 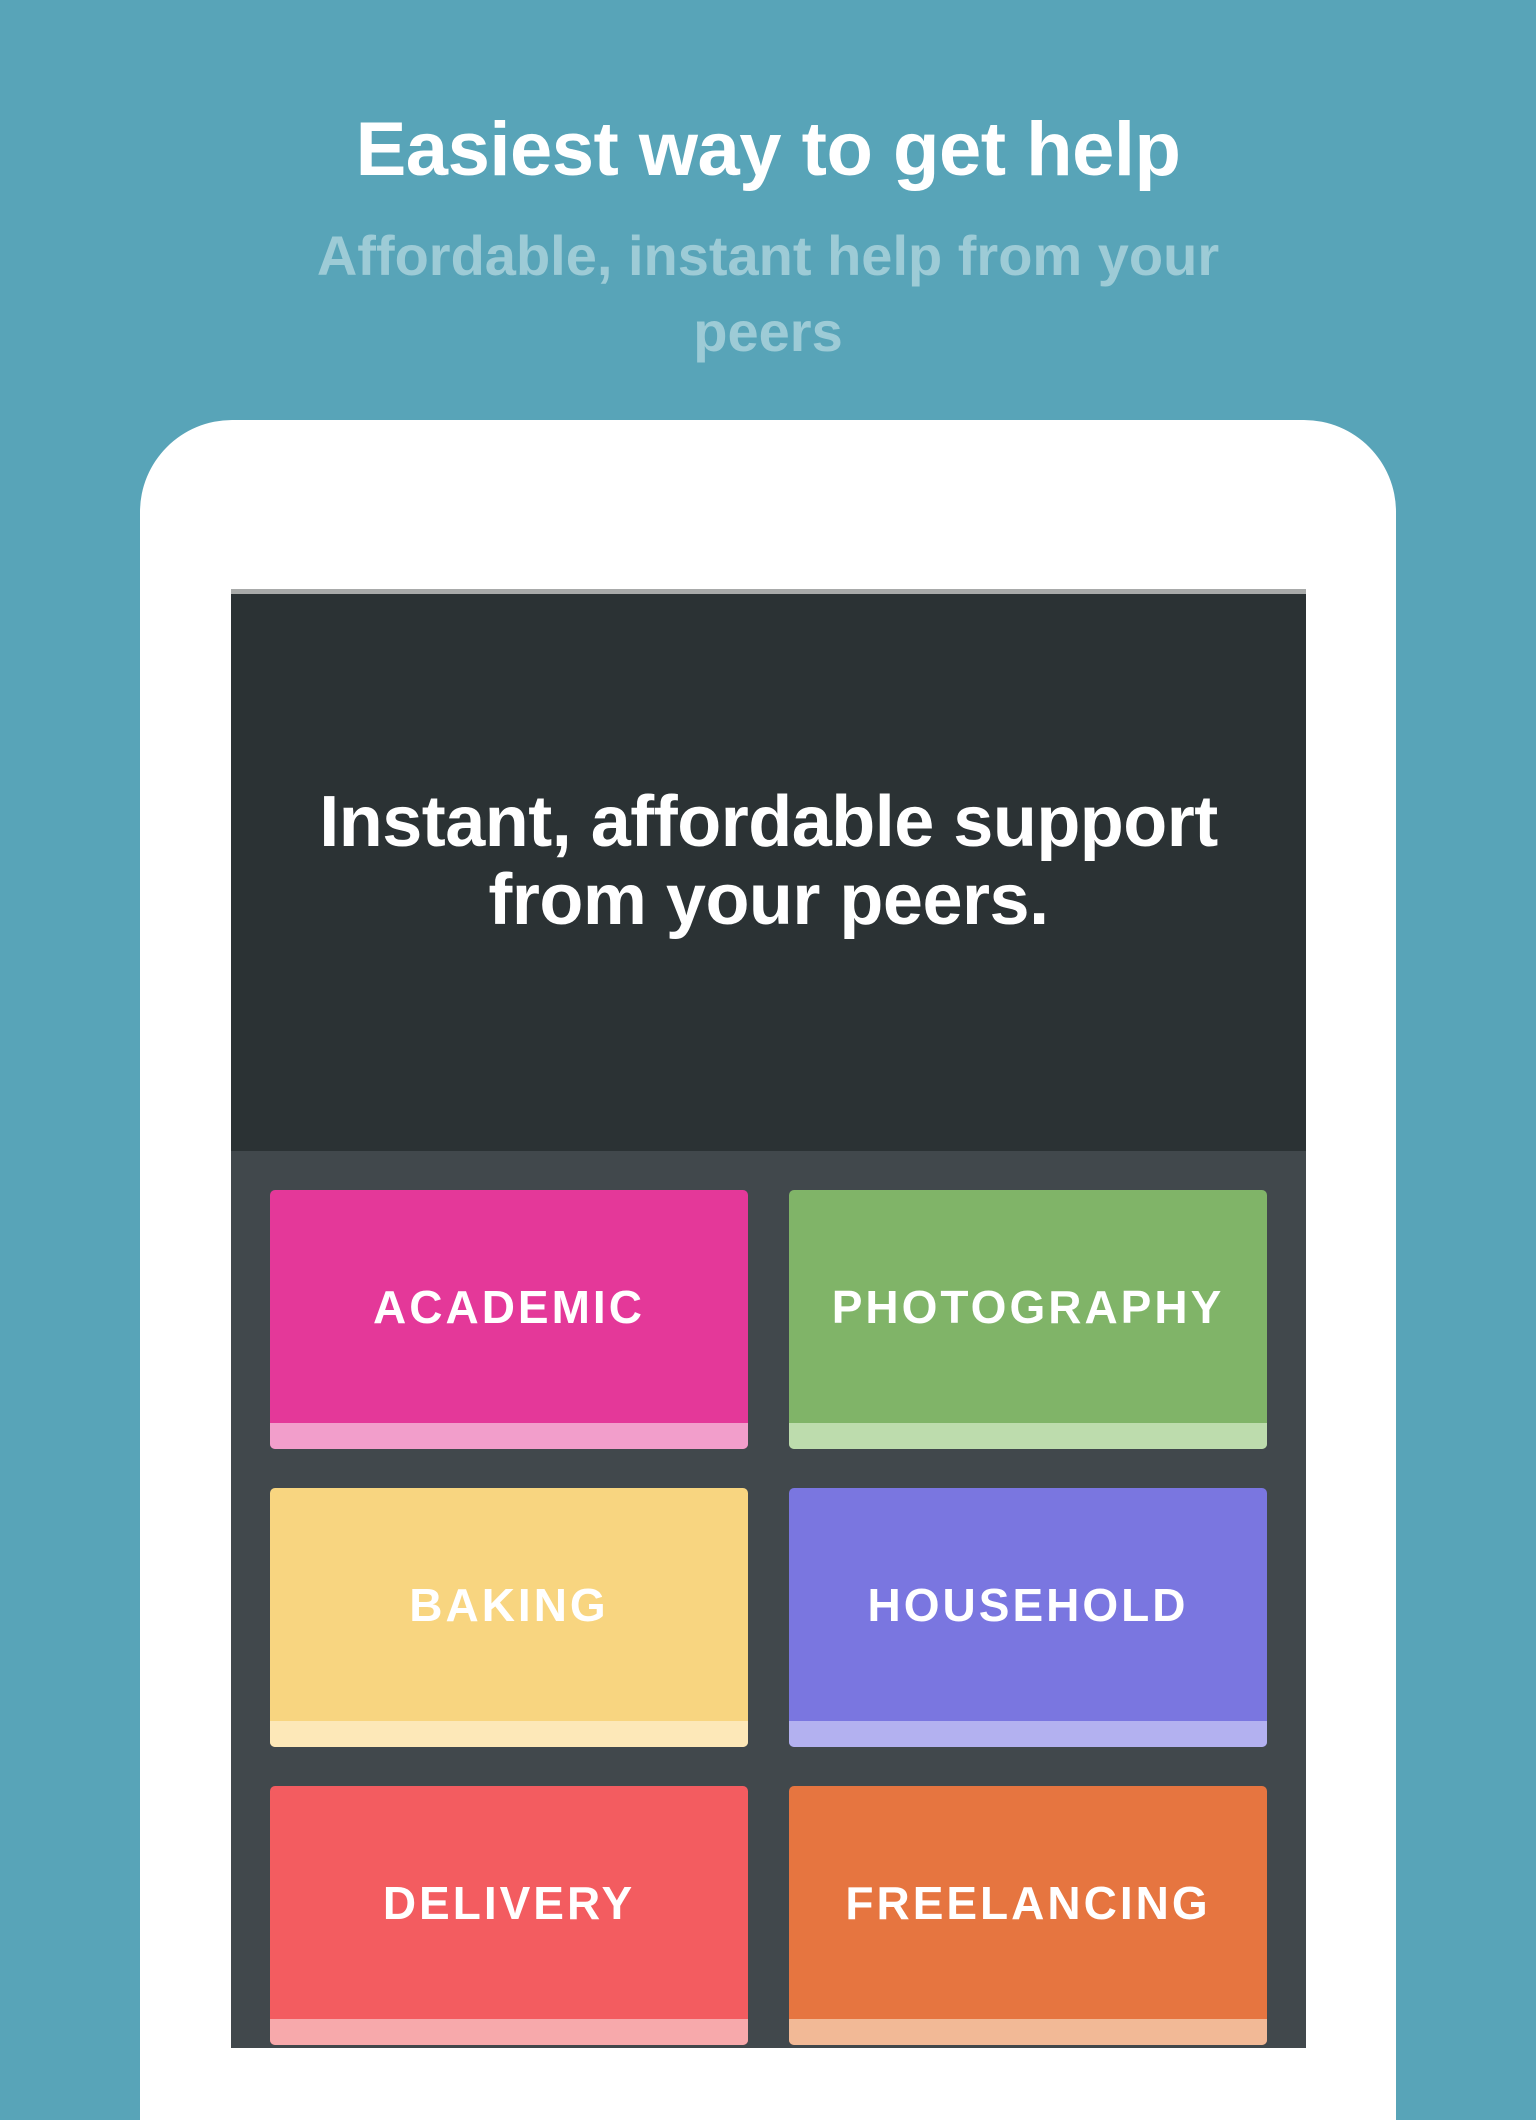 I want to click on category-tile-household: HOUSEHOLD, so click(x=1028, y=1617).